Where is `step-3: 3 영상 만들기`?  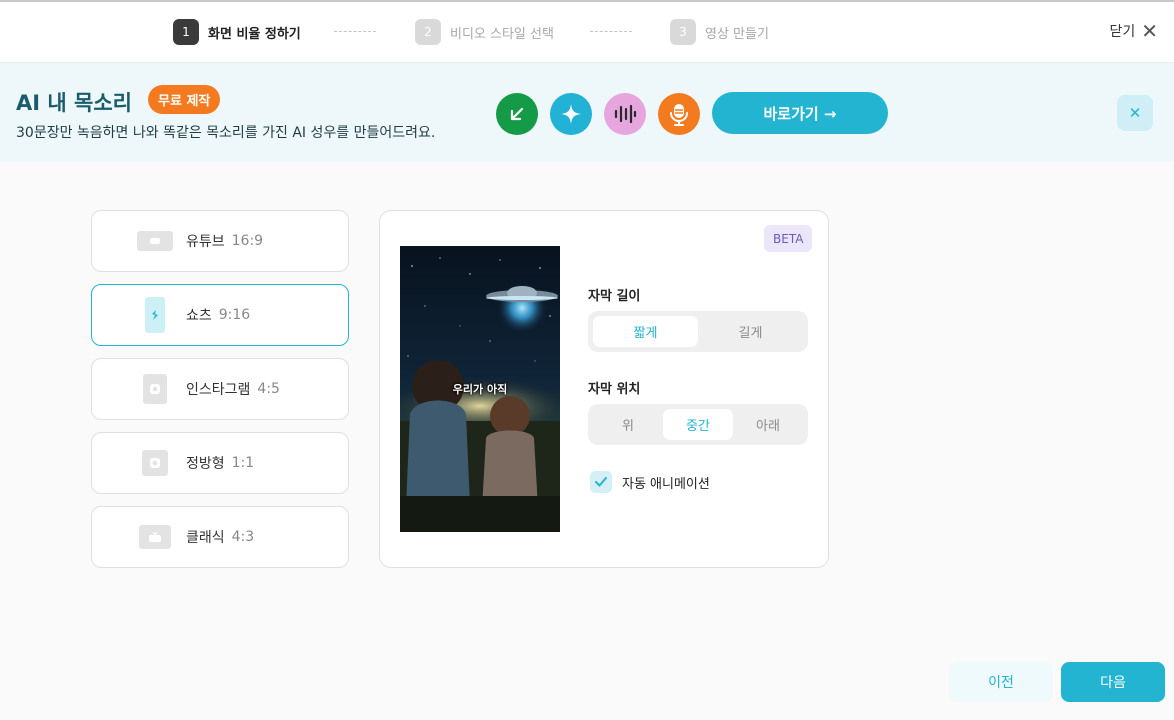 step-3: 3 영상 만들기 is located at coordinates (719, 32).